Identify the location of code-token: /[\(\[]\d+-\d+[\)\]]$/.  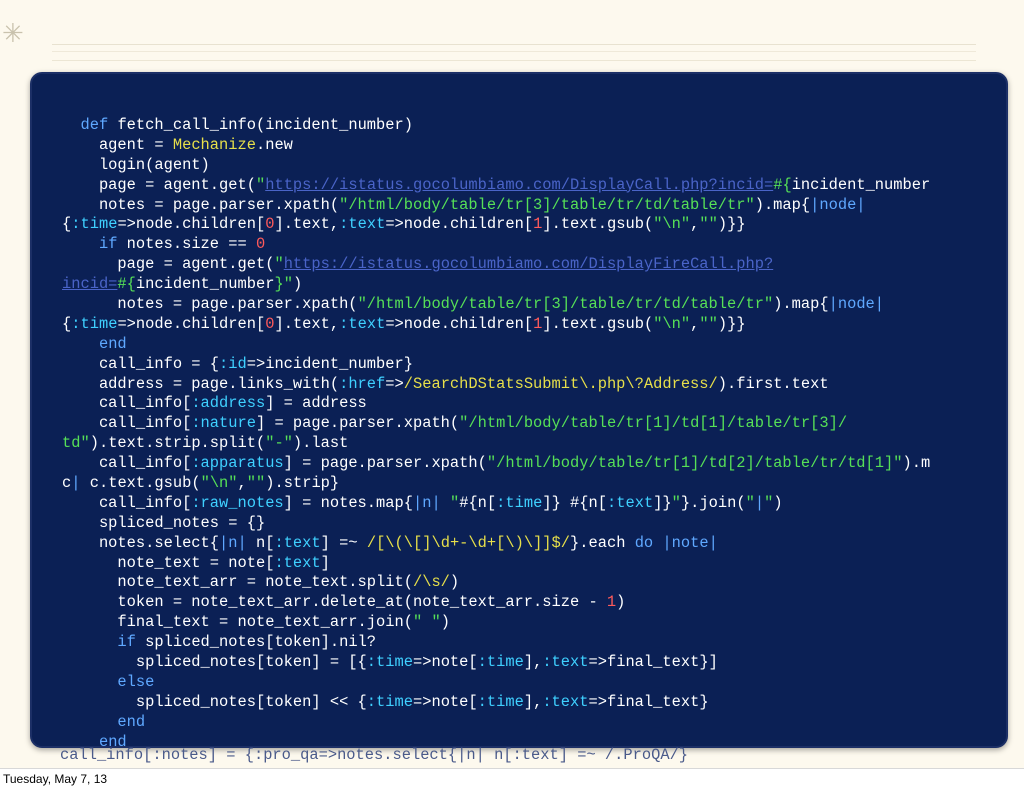
(468, 542).